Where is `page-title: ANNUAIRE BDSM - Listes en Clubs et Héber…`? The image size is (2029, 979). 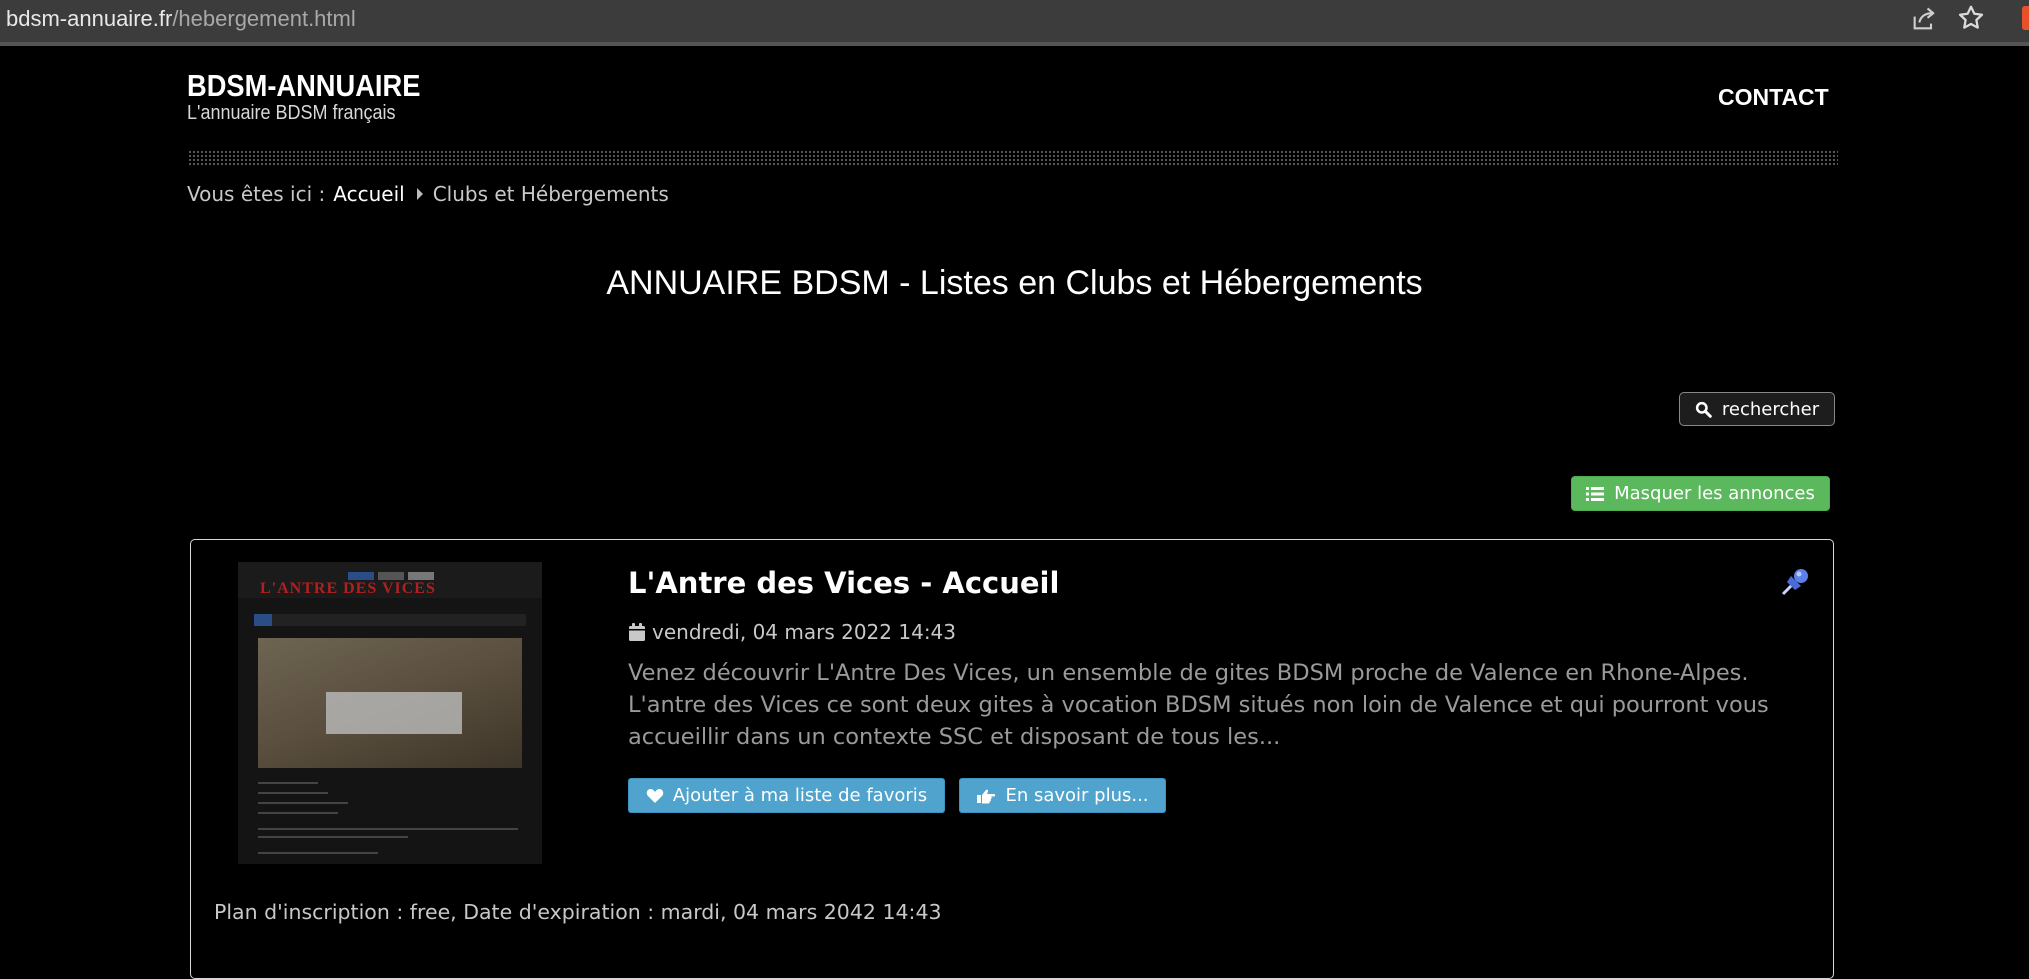
page-title: ANNUAIRE BDSM - Listes en Clubs et Héber… is located at coordinates (1014, 283).